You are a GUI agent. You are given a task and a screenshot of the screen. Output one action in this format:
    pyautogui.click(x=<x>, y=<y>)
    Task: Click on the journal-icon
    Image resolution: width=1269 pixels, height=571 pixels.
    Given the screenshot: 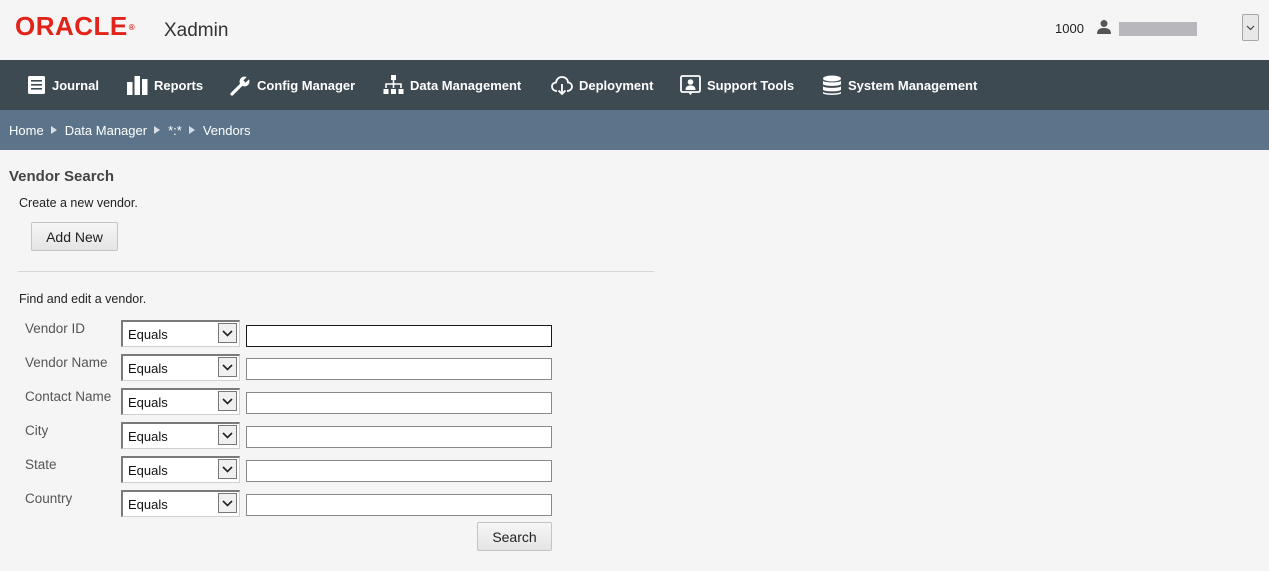 What is the action you would take?
    pyautogui.click(x=36, y=85)
    